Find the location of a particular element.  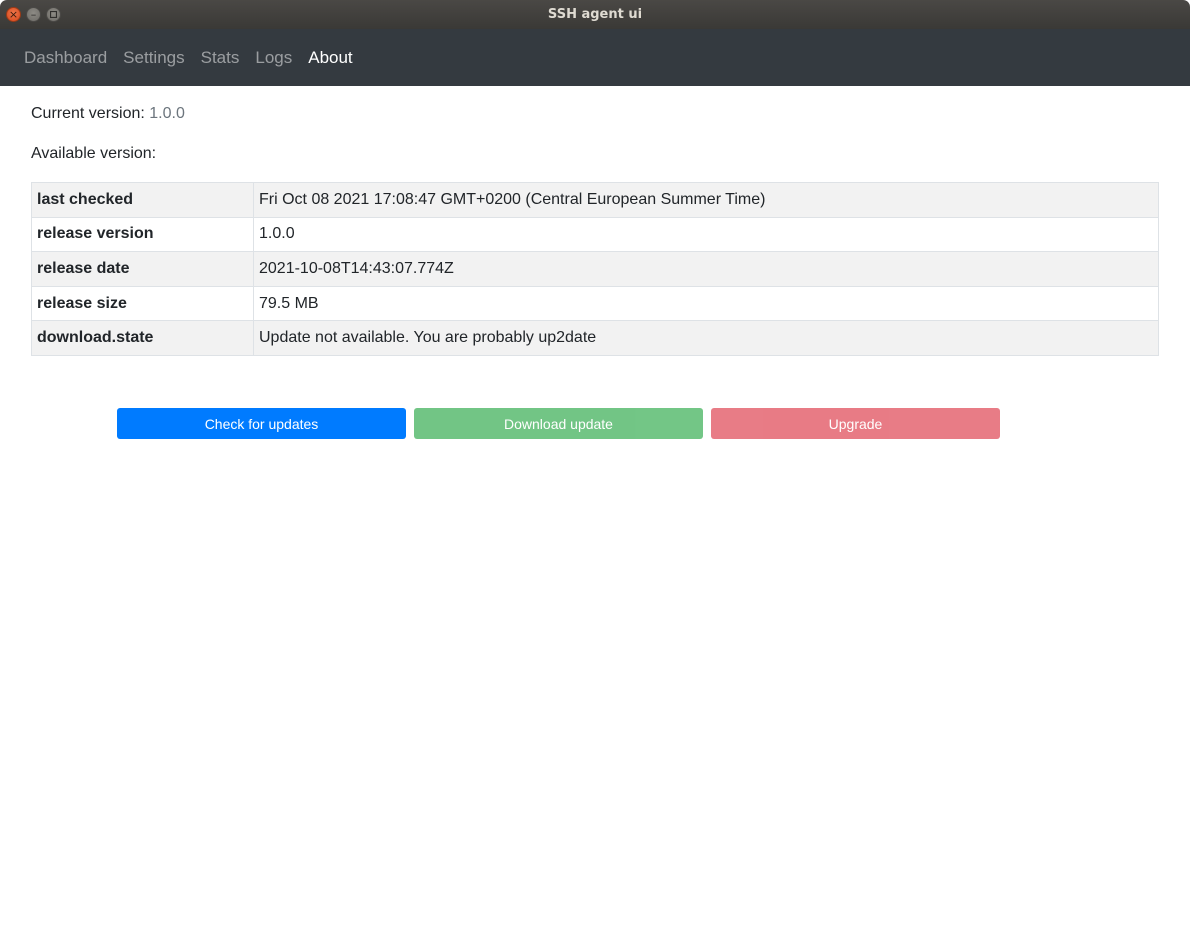

nav-logs: Logs is located at coordinates (273, 58).